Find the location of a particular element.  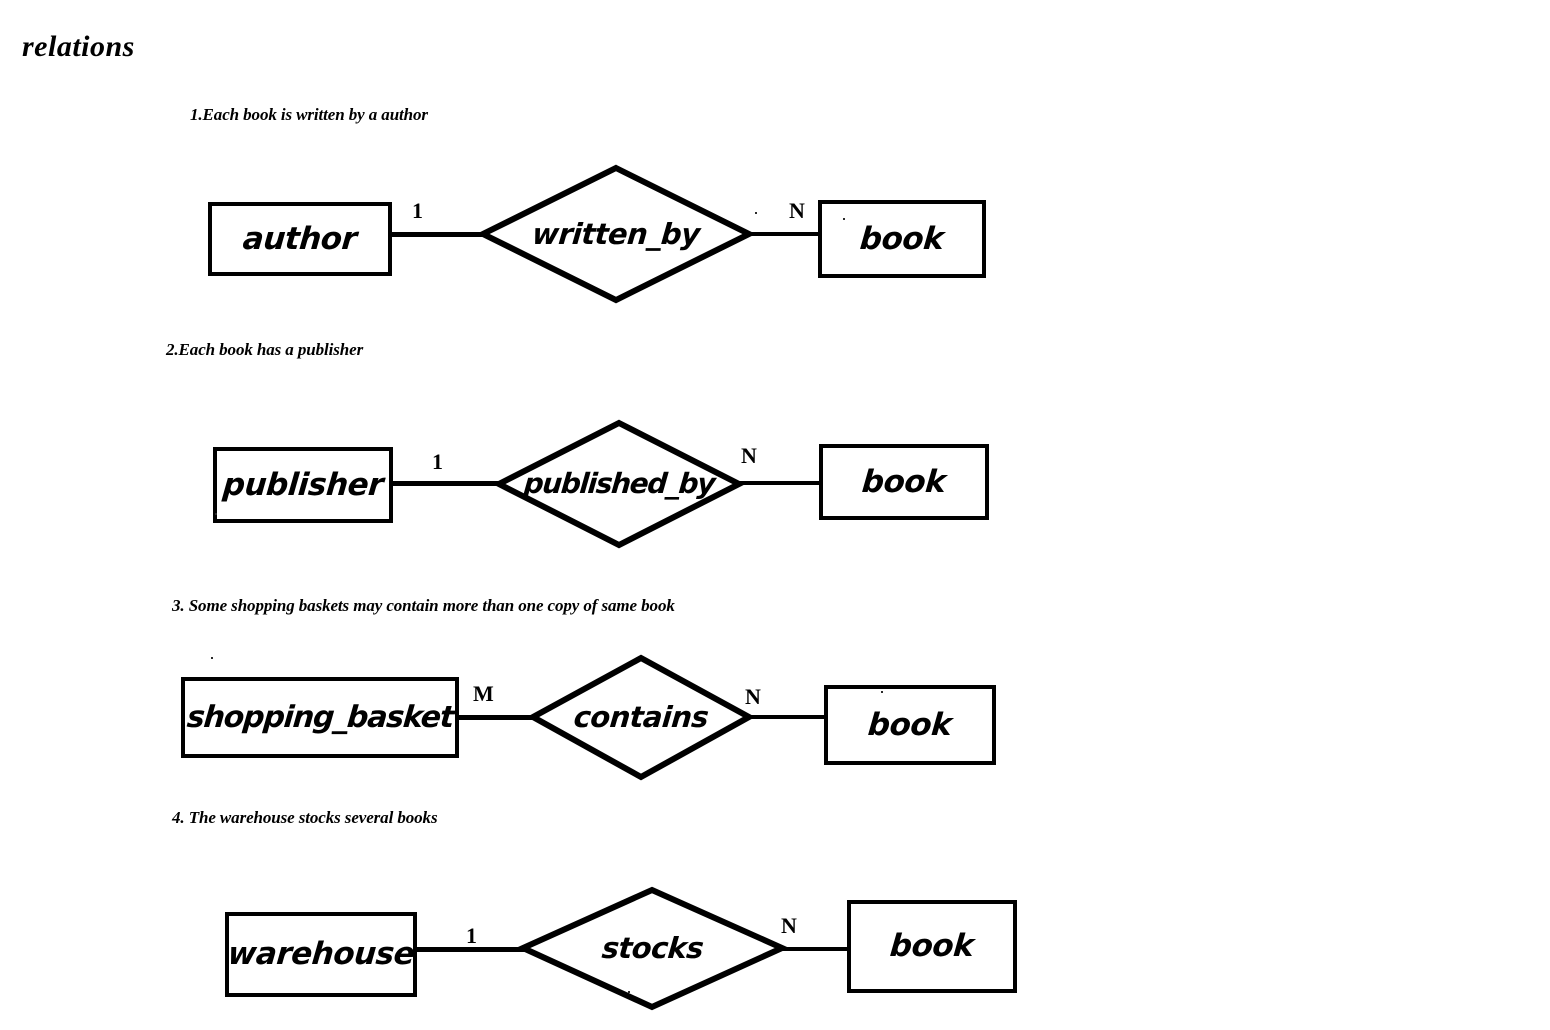

entity-shopping-basket: shopping_basket is located at coordinates (320, 717).